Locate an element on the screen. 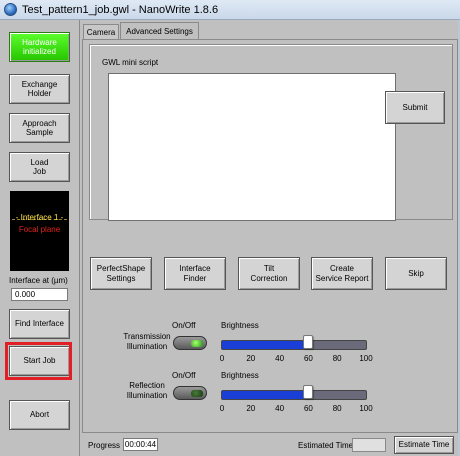  tab-advanced-settings: Advanced Settings is located at coordinates (159, 31).